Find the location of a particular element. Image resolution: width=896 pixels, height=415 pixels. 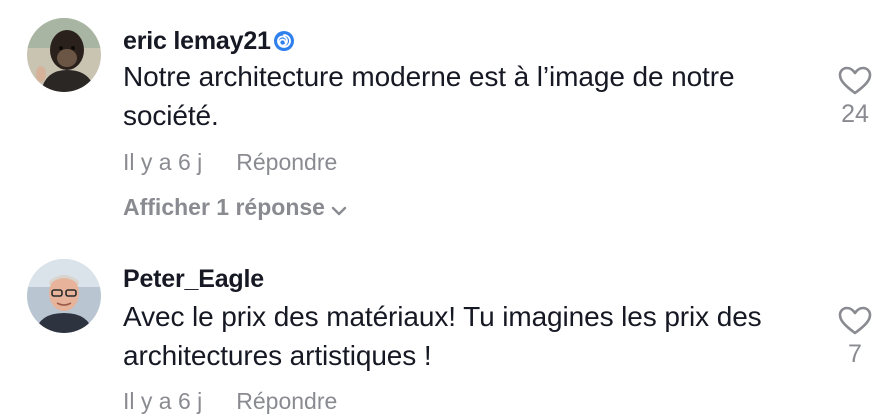

username-text: eric lemay21 is located at coordinates (197, 41).